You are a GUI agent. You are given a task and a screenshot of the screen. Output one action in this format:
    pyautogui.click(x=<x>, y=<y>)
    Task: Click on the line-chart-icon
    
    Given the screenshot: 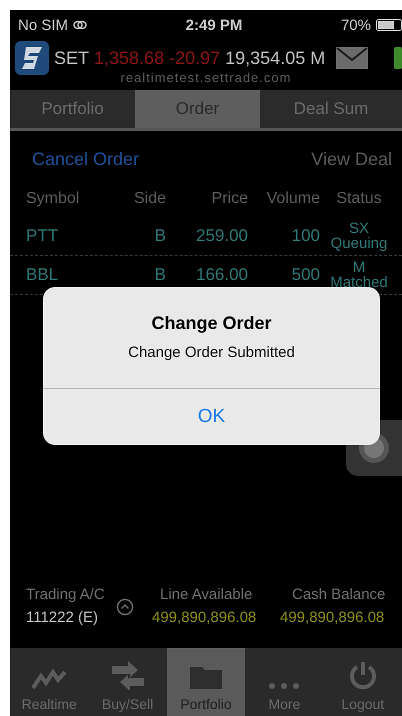 What is the action you would take?
    pyautogui.click(x=49, y=679)
    